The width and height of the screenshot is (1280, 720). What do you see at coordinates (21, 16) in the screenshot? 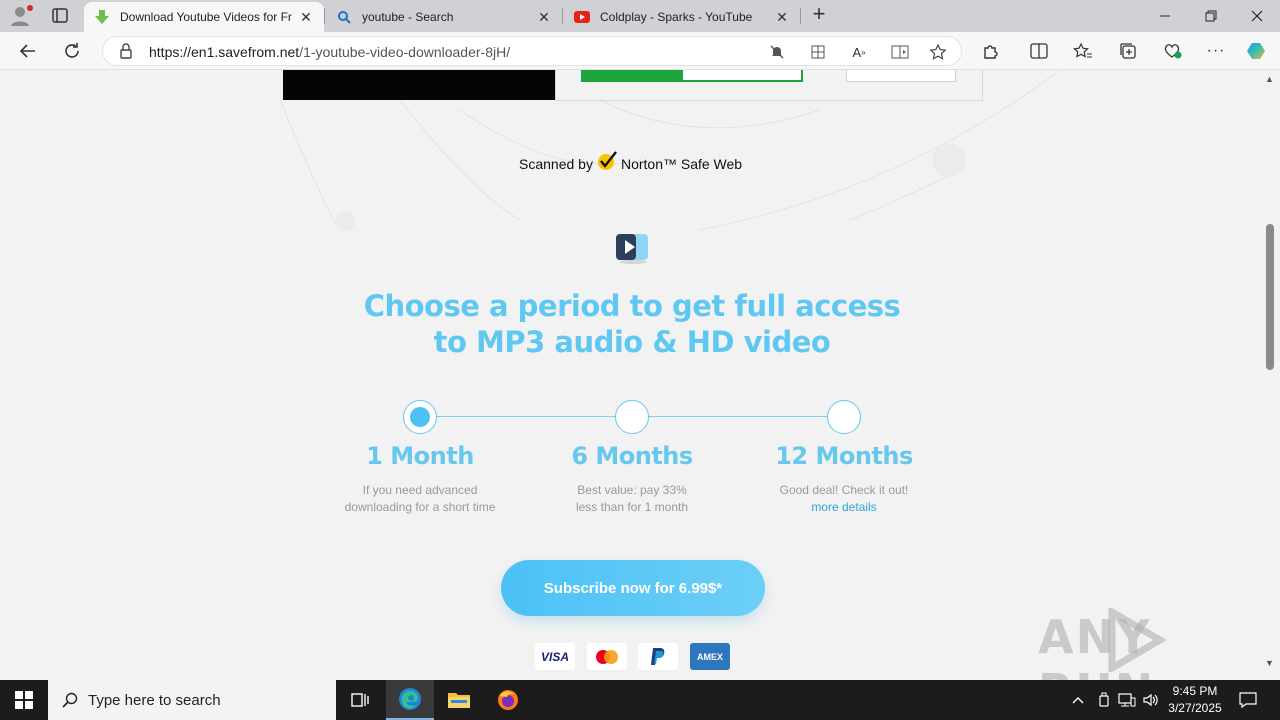
I see `profile-avatar-icon` at bounding box center [21, 16].